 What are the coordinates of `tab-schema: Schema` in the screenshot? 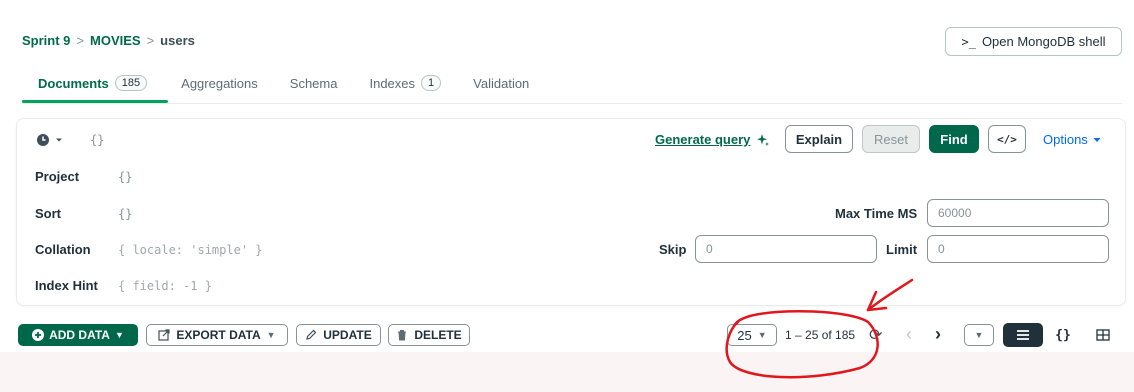 It's located at (314, 83).